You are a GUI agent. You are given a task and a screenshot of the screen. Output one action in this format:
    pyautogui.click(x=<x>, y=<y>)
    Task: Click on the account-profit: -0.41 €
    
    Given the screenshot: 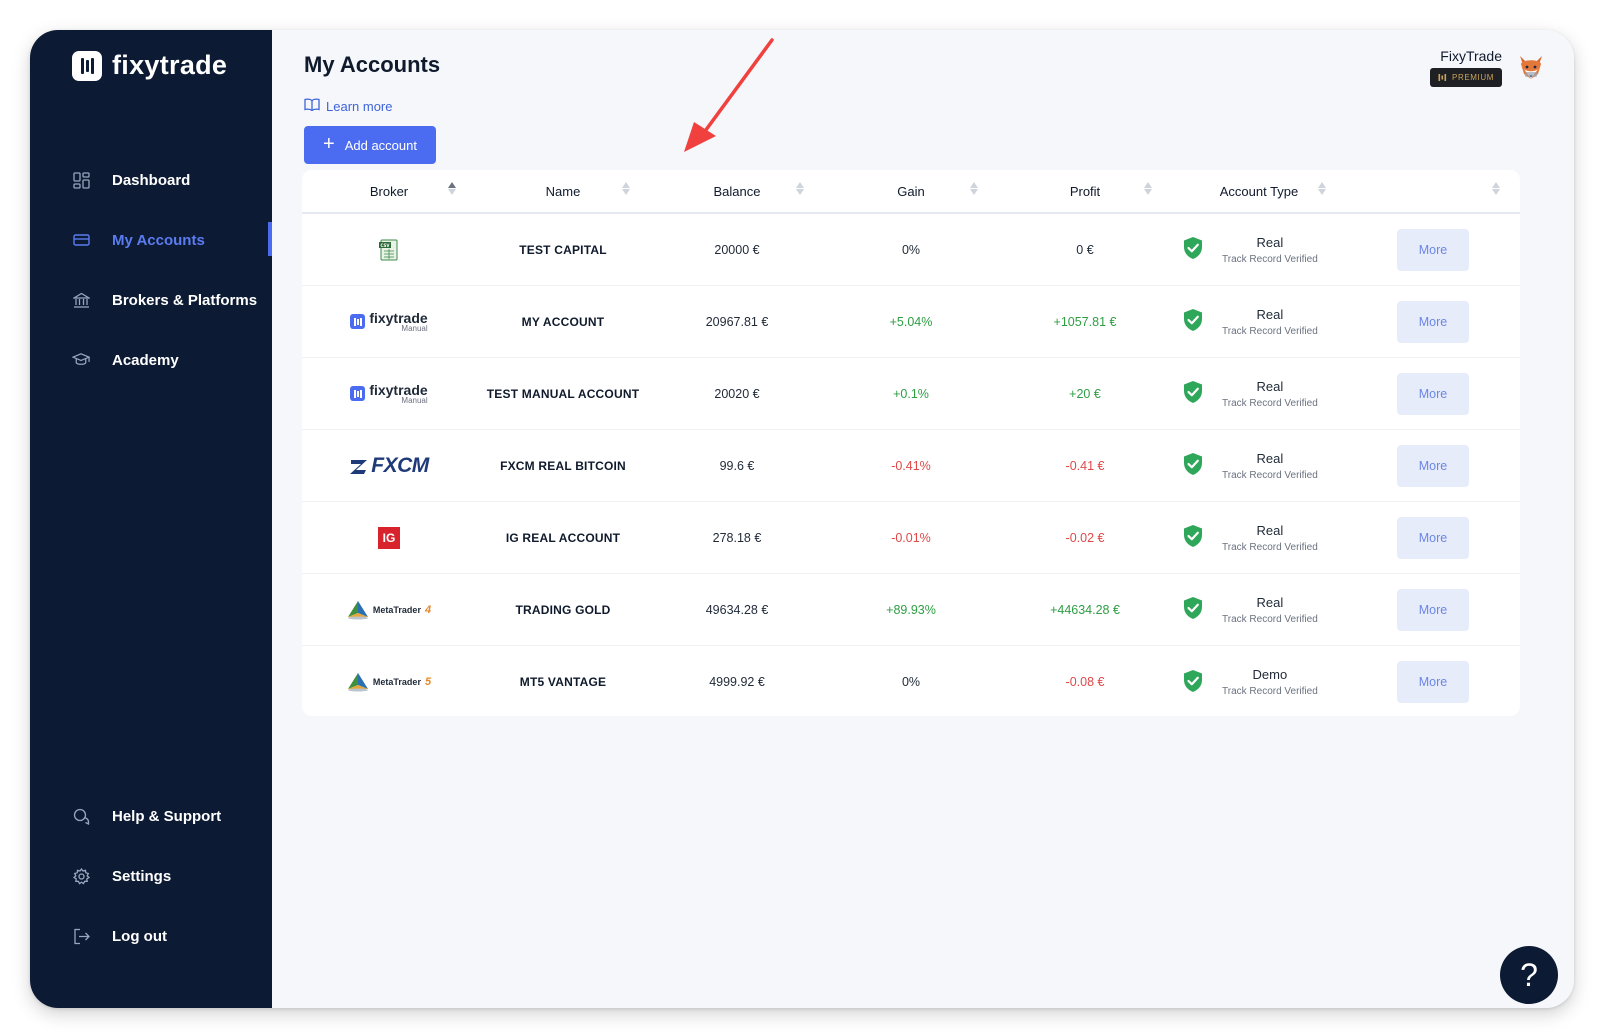 What is the action you would take?
    pyautogui.click(x=1085, y=465)
    